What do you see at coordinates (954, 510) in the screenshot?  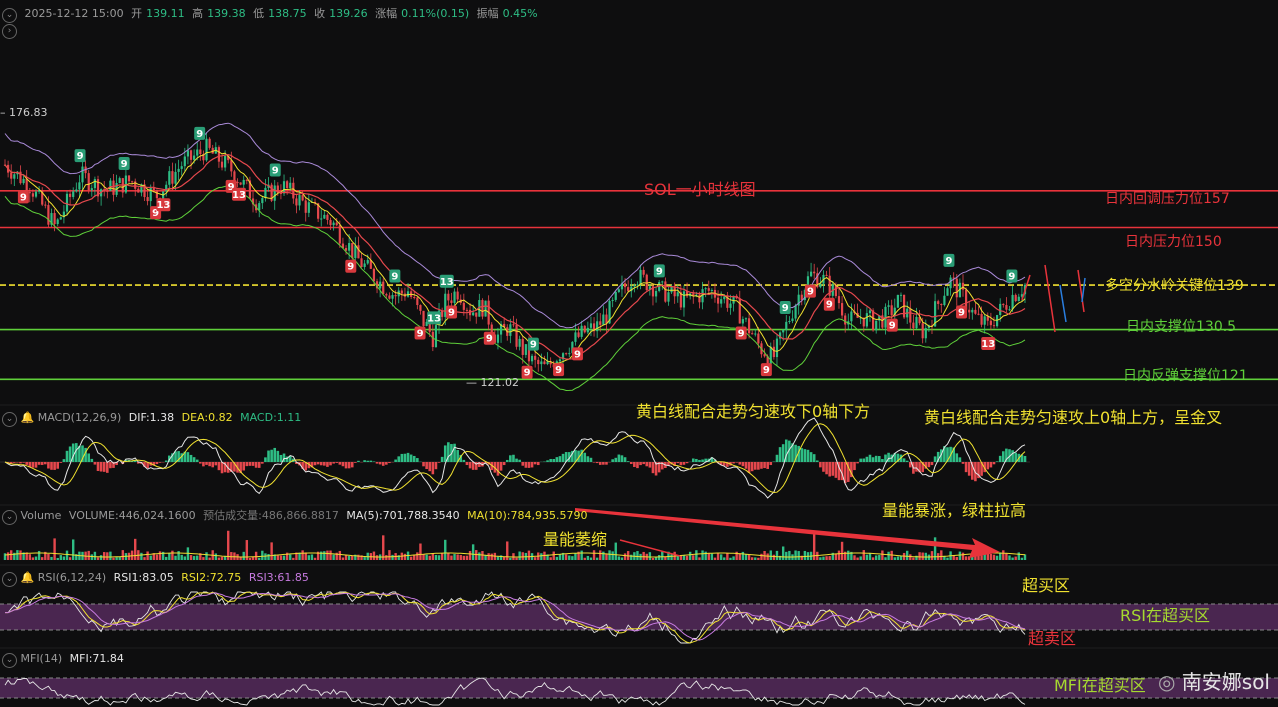 I see `volume-annotation-2: 量能暴涨，绿柱拉高` at bounding box center [954, 510].